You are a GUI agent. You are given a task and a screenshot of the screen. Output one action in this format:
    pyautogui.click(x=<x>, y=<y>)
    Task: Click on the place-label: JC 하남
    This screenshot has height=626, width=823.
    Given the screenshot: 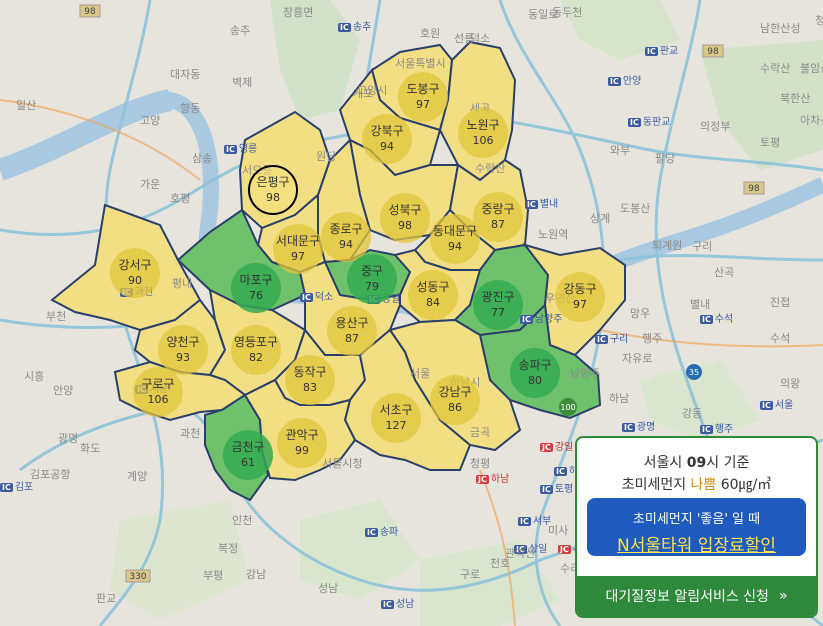 What is the action you would take?
    pyautogui.click(x=493, y=479)
    